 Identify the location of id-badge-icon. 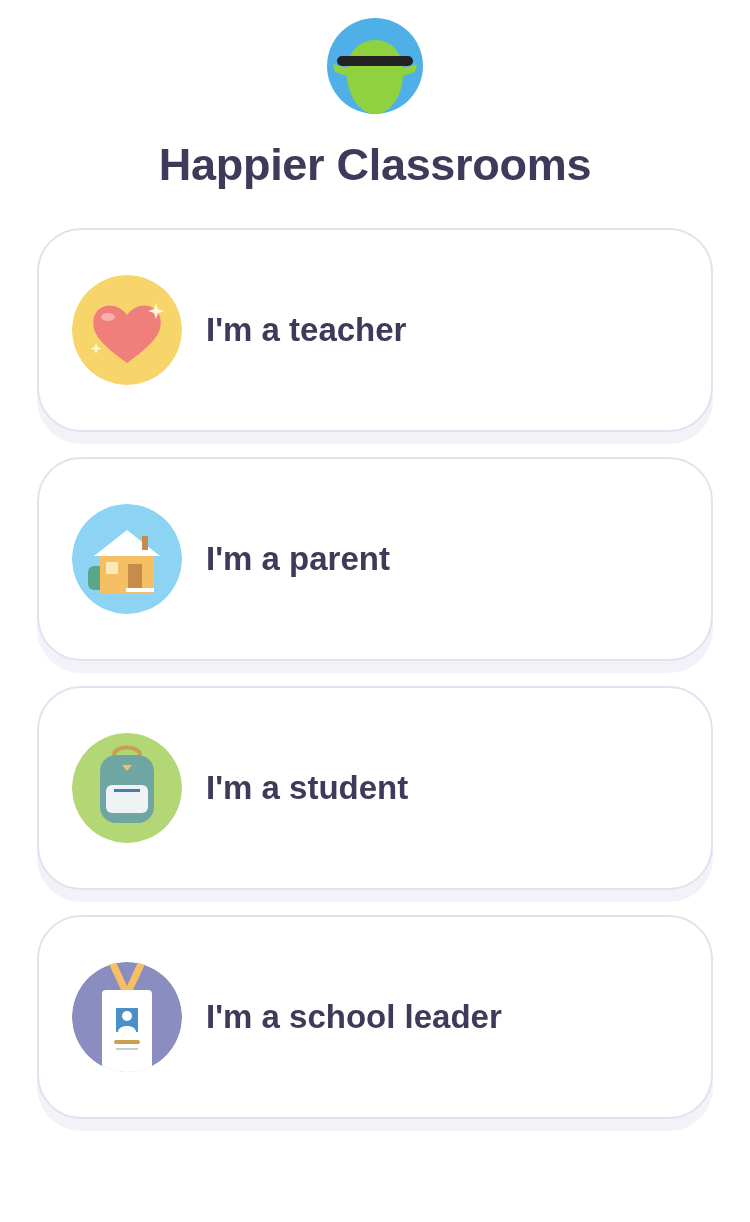
(127, 1017).